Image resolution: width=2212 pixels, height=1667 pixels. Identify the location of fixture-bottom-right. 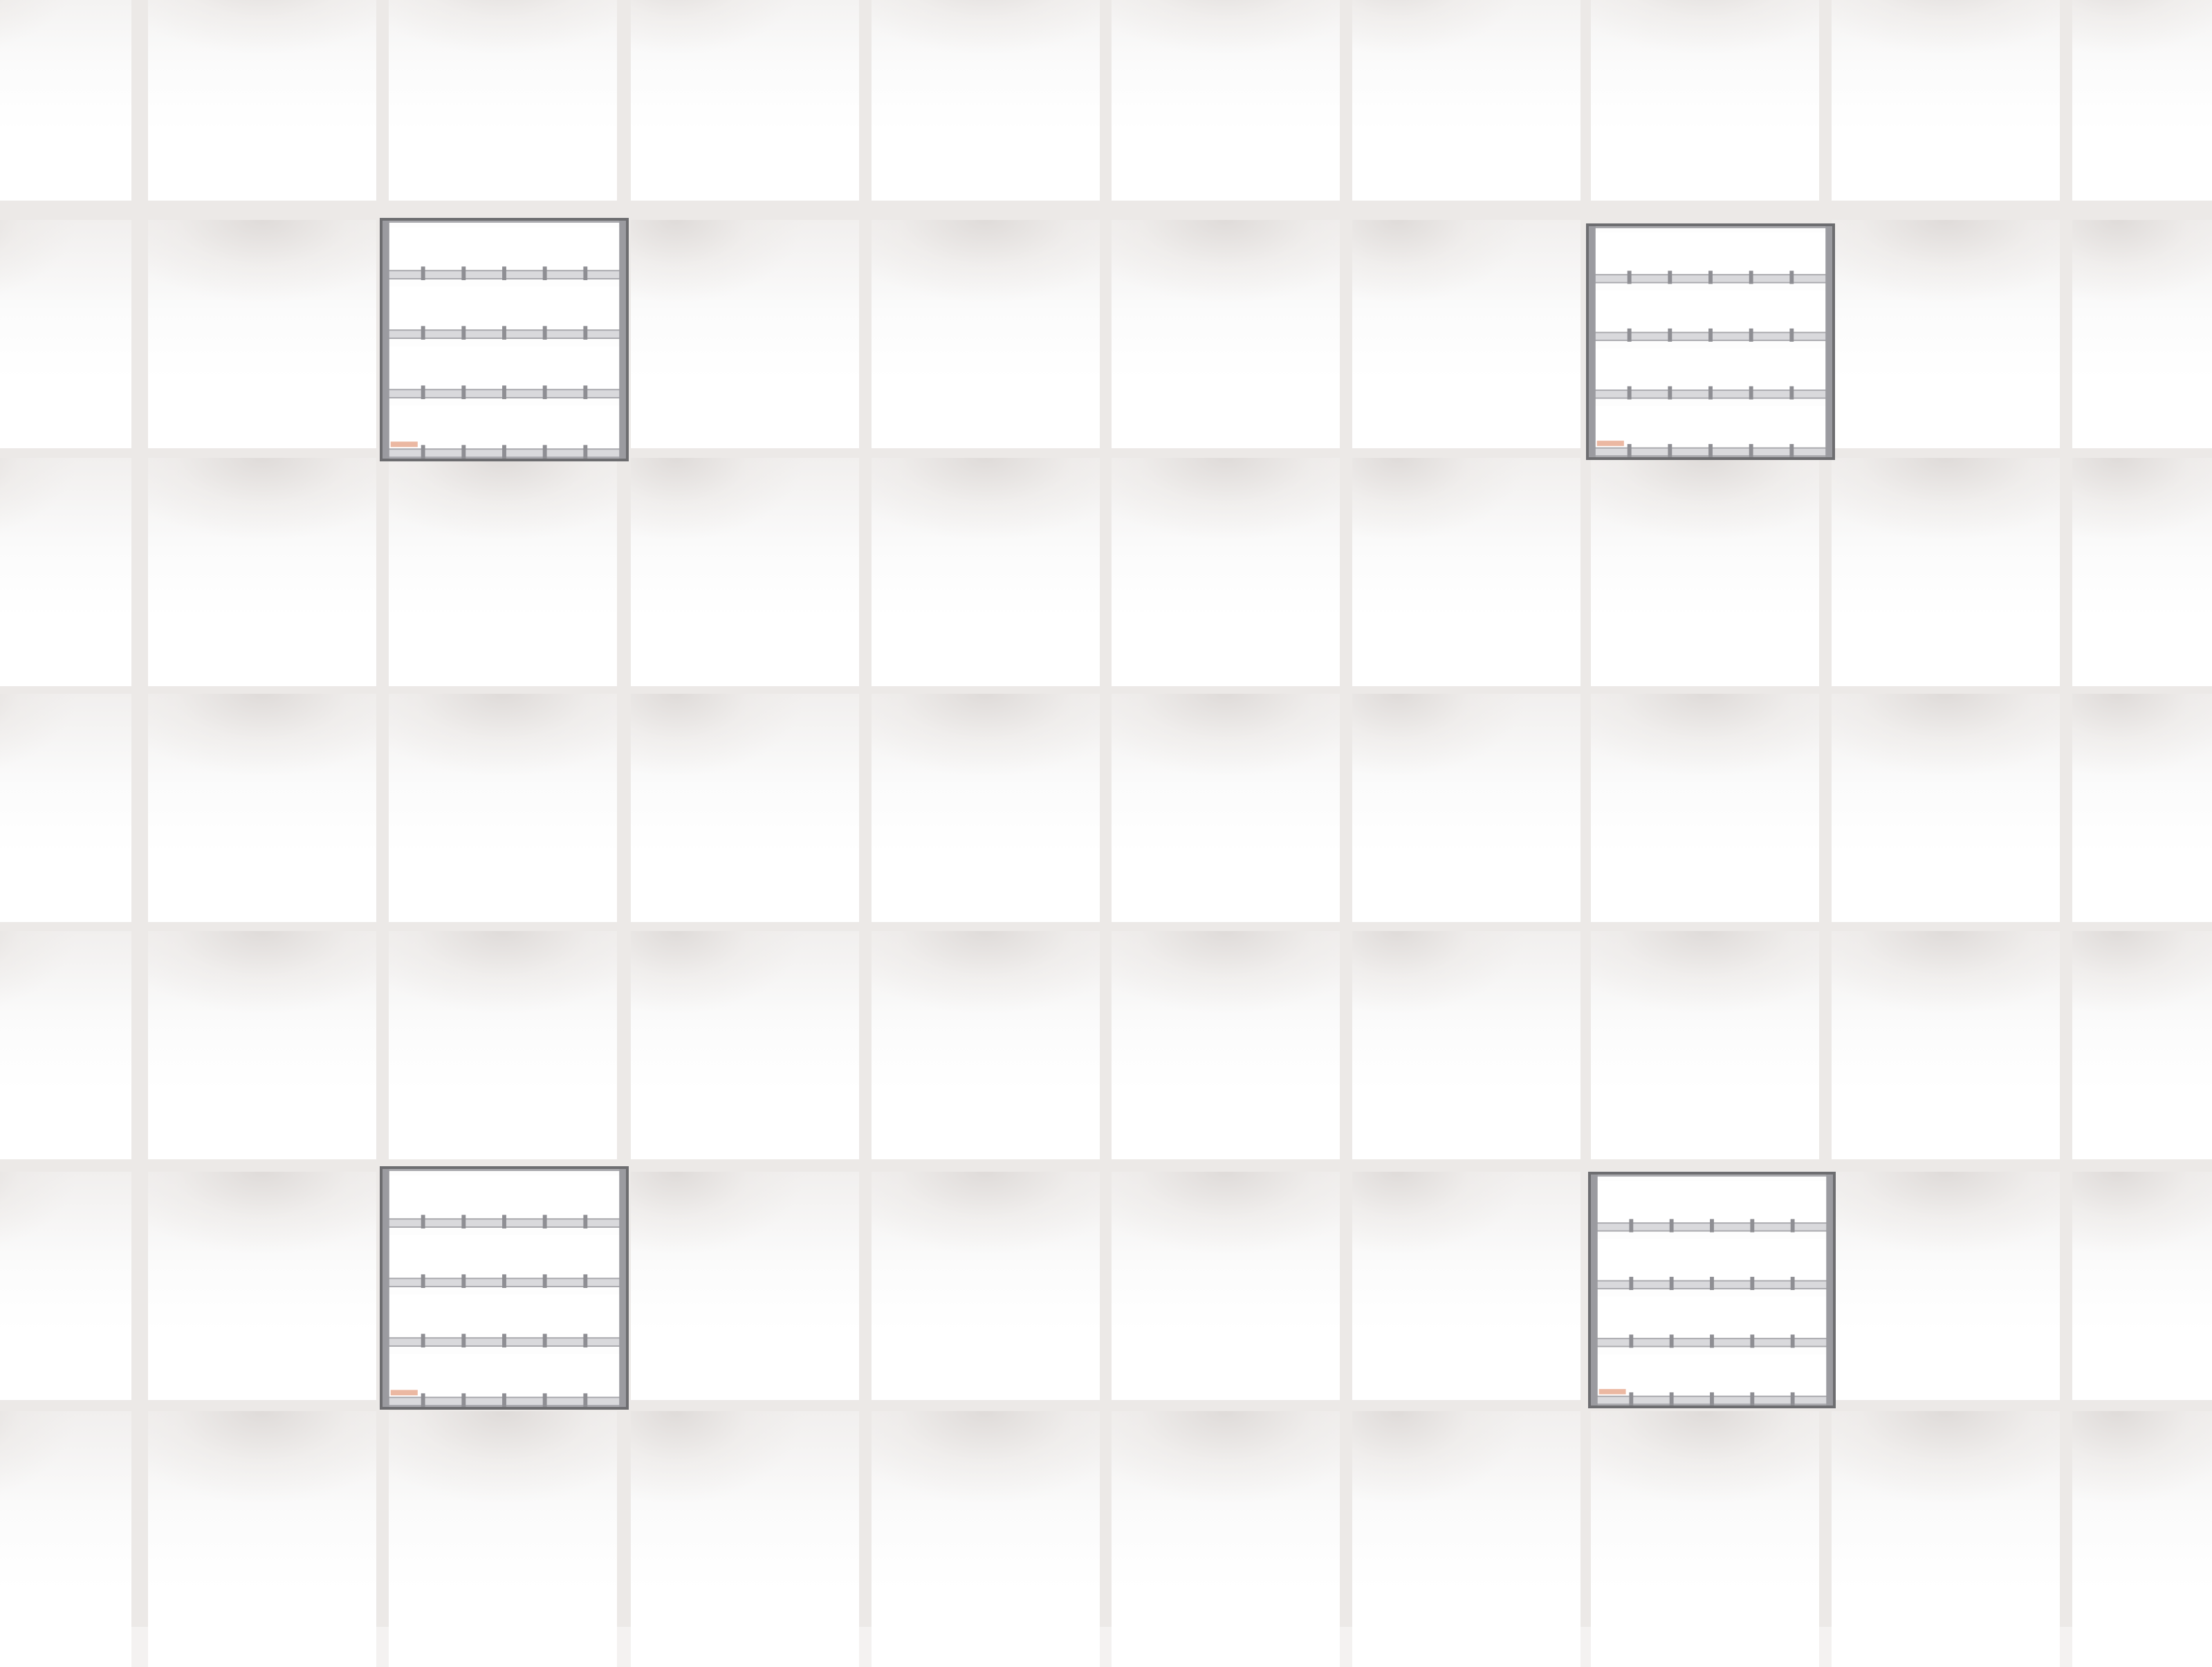
(1712, 1290).